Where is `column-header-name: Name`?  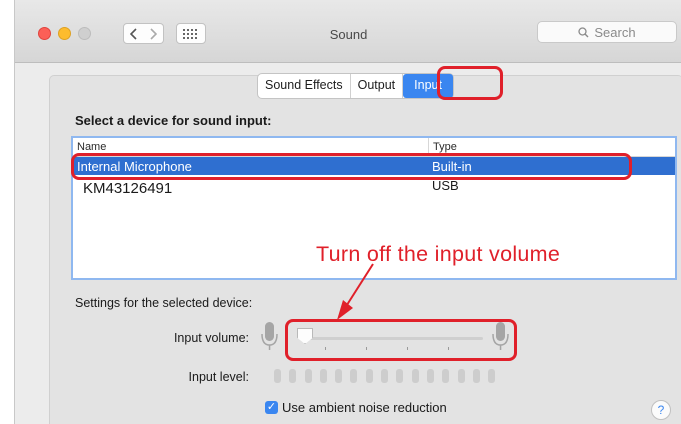
column-header-name: Name is located at coordinates (91, 147).